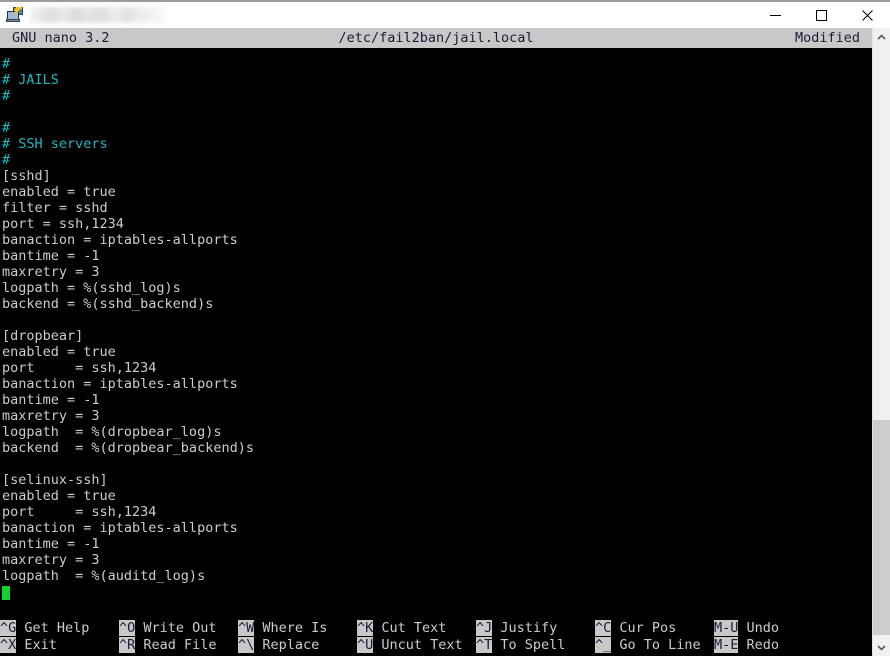  I want to click on nano-filename-label: /etc/fail2ban/jail.local, so click(436, 38).